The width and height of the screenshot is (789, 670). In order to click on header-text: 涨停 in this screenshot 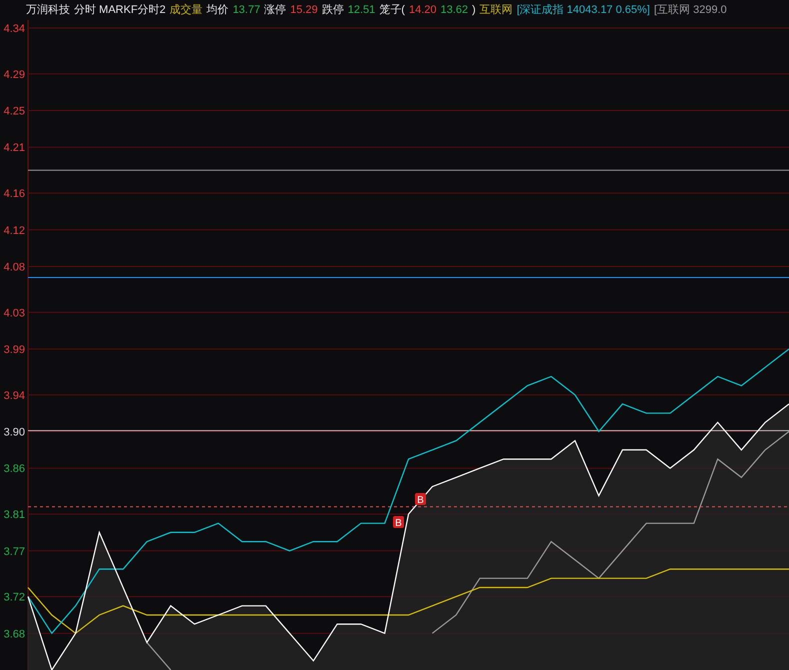, I will do `click(275, 10)`.